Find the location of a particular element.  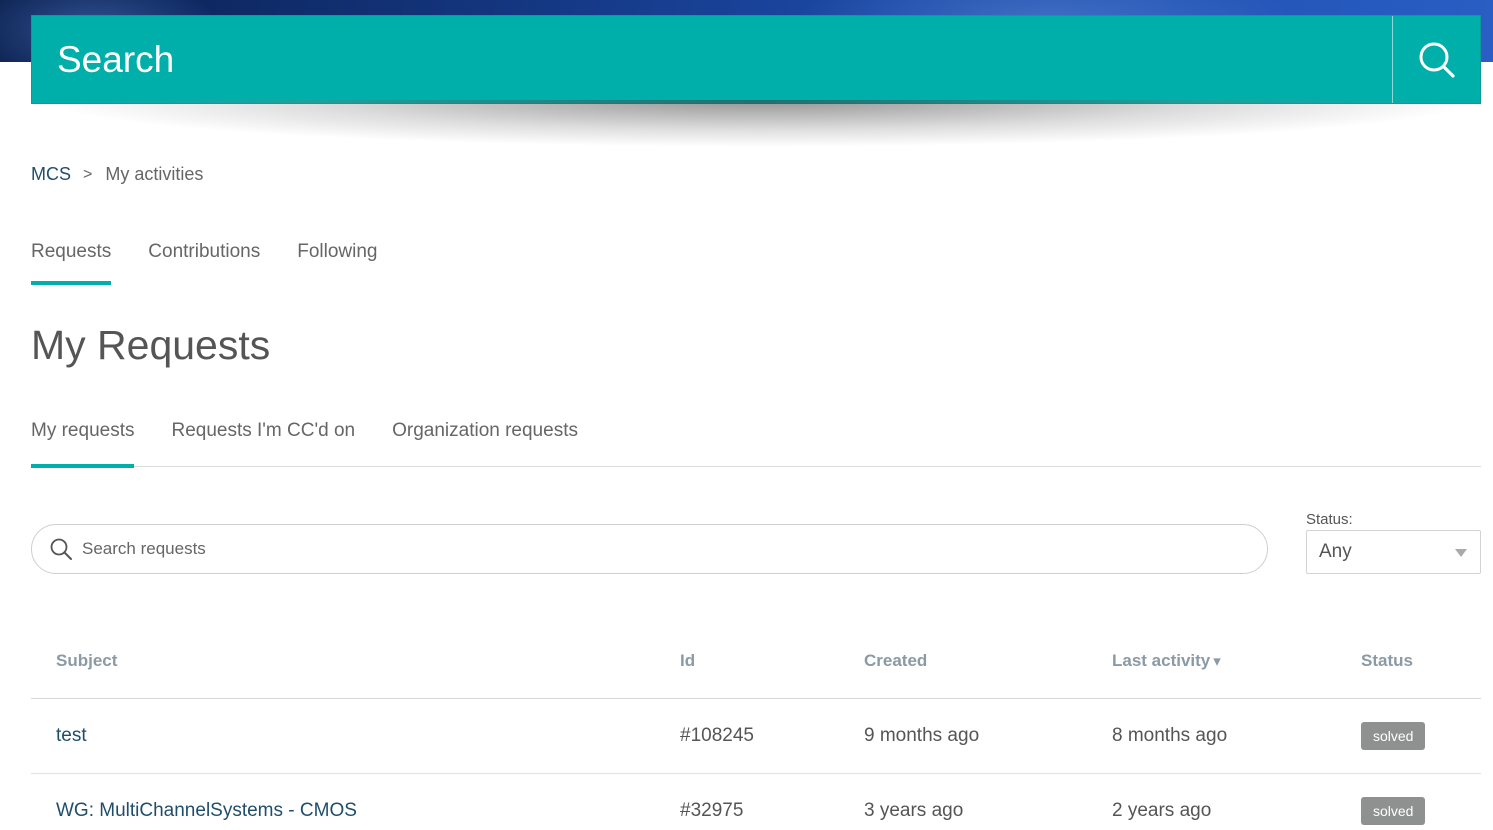

breadcrumb: MCS > My activities is located at coordinates (117, 174).